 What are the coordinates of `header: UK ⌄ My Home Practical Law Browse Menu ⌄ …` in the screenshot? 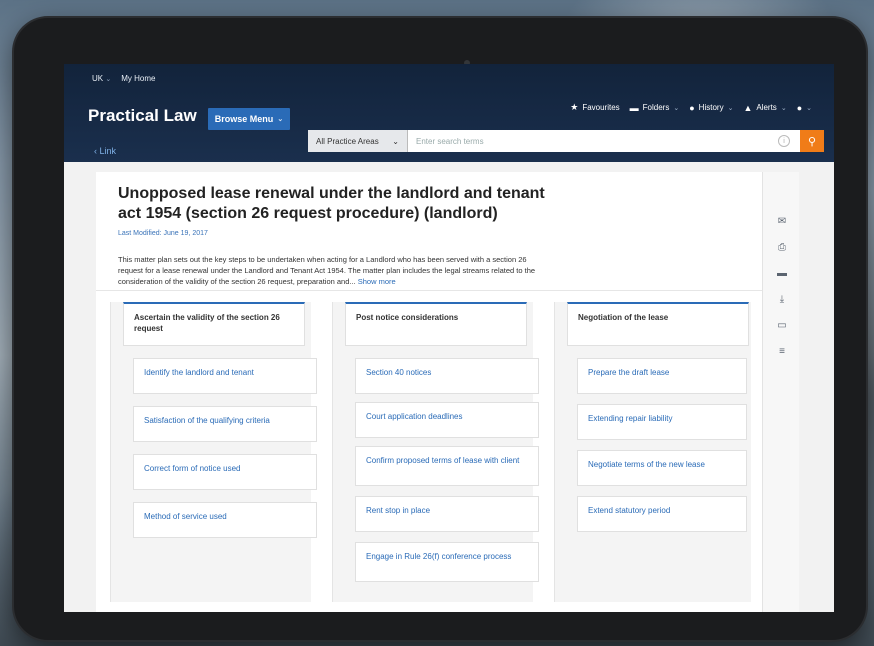 It's located at (449, 113).